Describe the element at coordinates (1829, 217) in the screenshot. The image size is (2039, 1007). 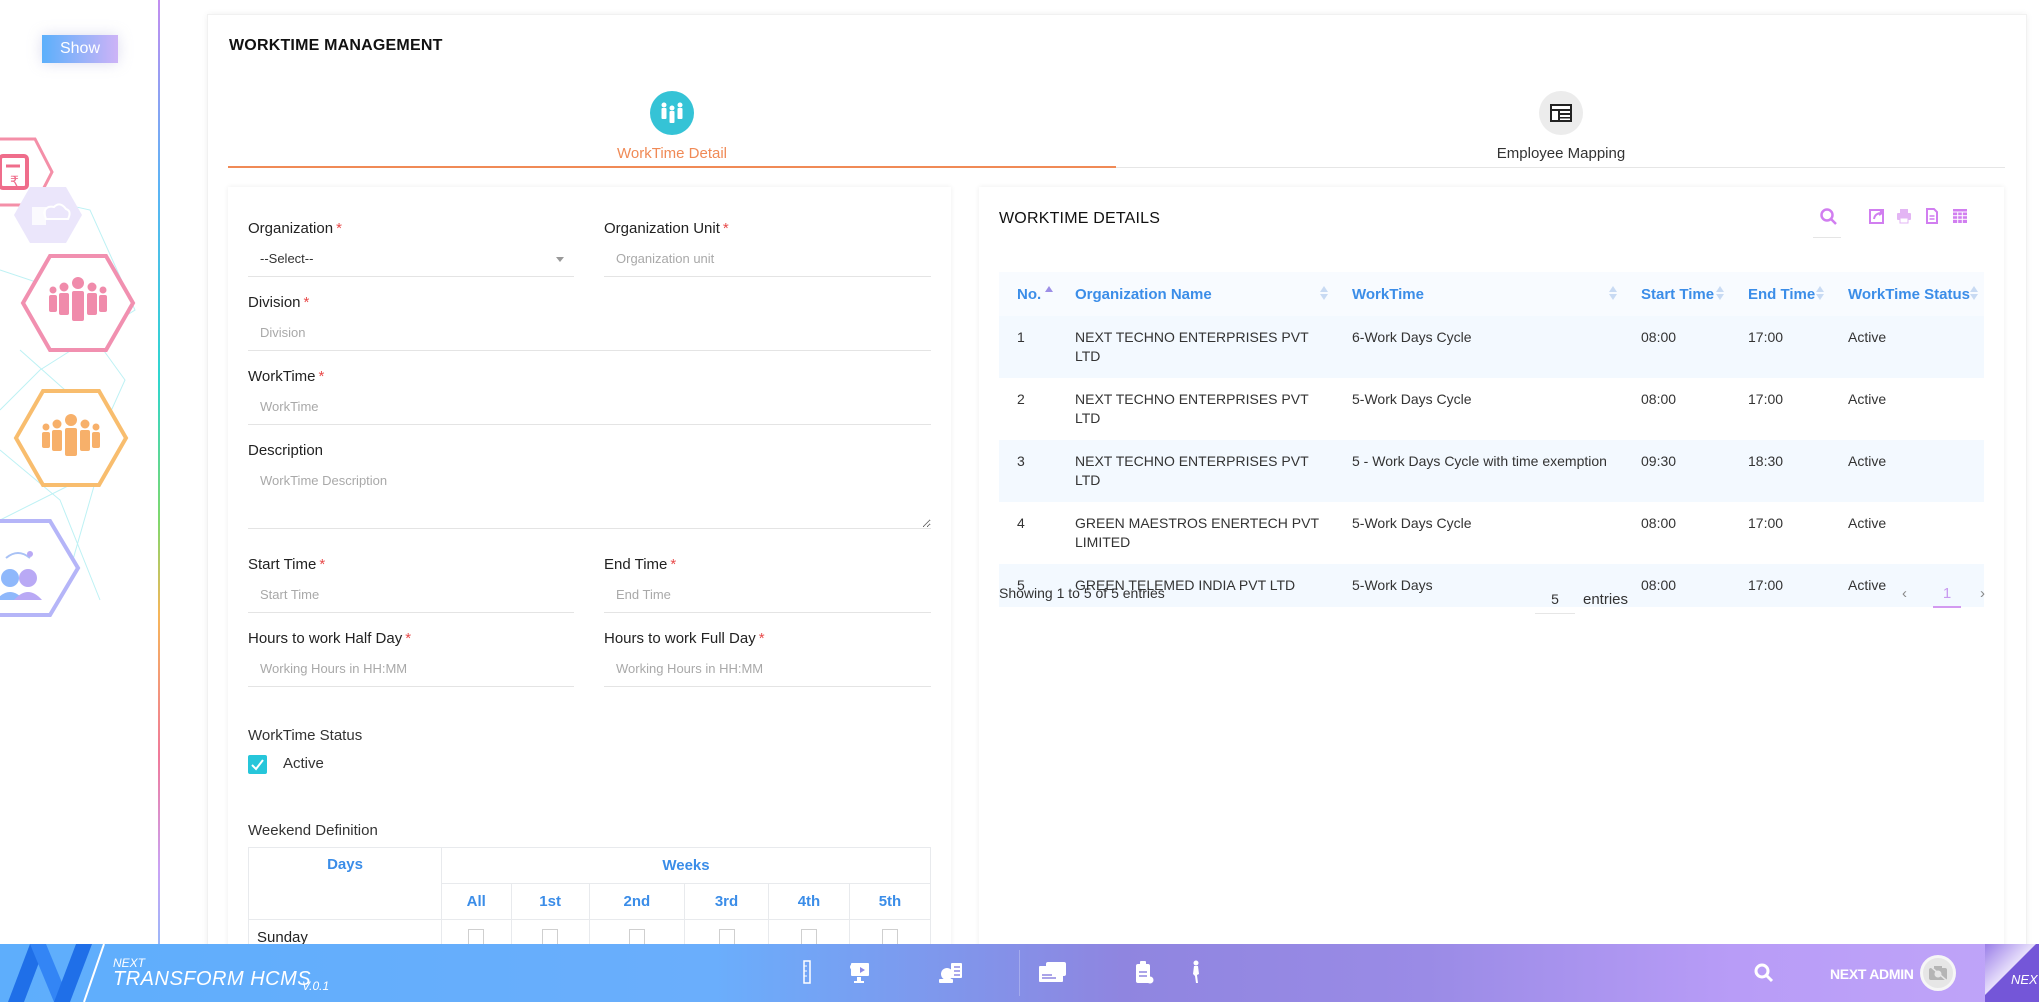
I see `search-icon` at that location.